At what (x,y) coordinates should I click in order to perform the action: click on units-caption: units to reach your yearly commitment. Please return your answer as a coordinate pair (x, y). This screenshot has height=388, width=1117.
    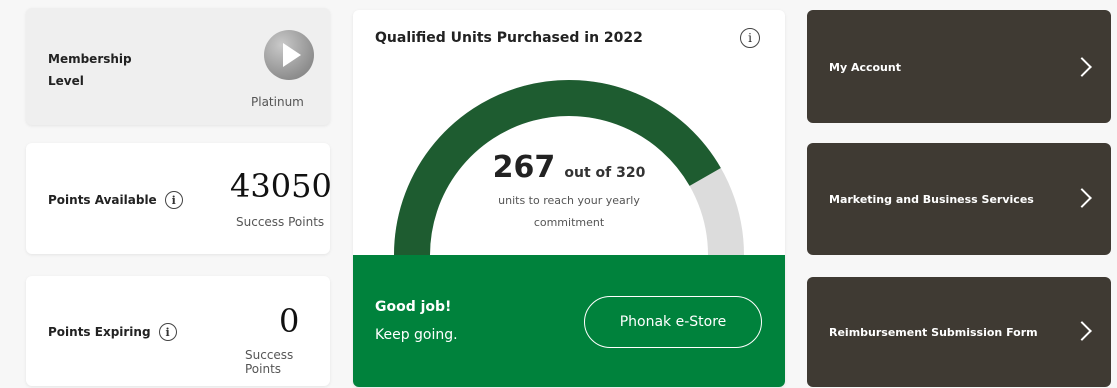
    Looking at the image, I should click on (569, 211).